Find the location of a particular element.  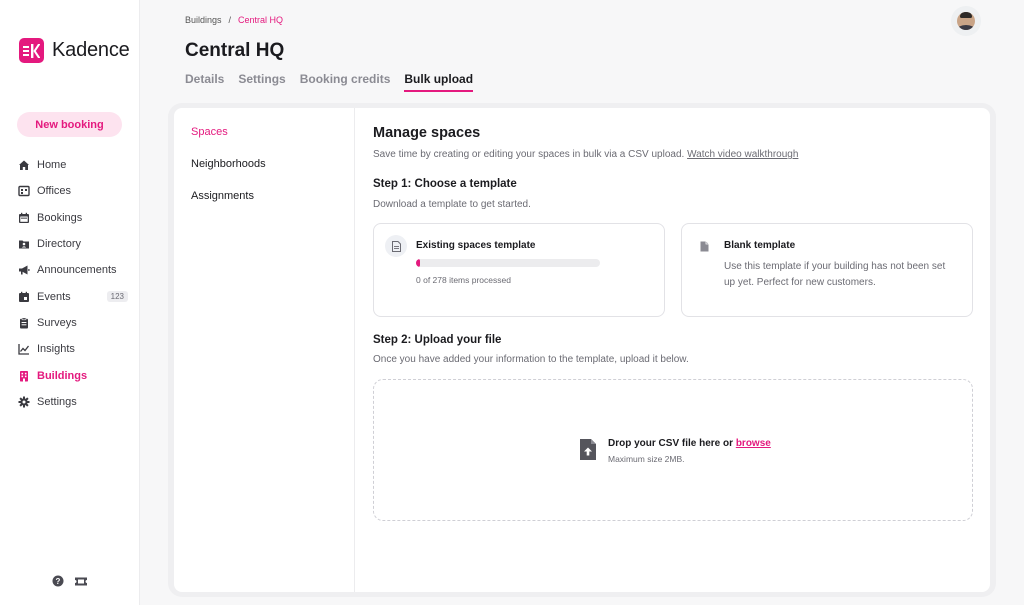

sidebar-item-settings: Settings is located at coordinates (73, 402).